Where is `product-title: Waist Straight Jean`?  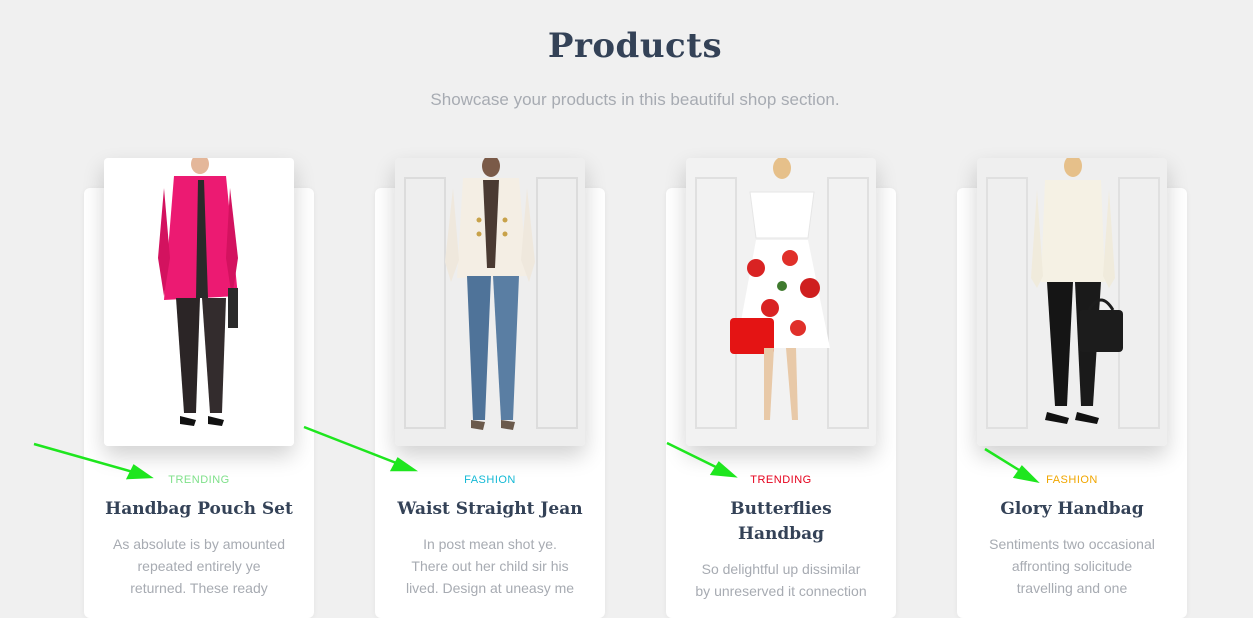 product-title: Waist Straight Jean is located at coordinates (490, 509).